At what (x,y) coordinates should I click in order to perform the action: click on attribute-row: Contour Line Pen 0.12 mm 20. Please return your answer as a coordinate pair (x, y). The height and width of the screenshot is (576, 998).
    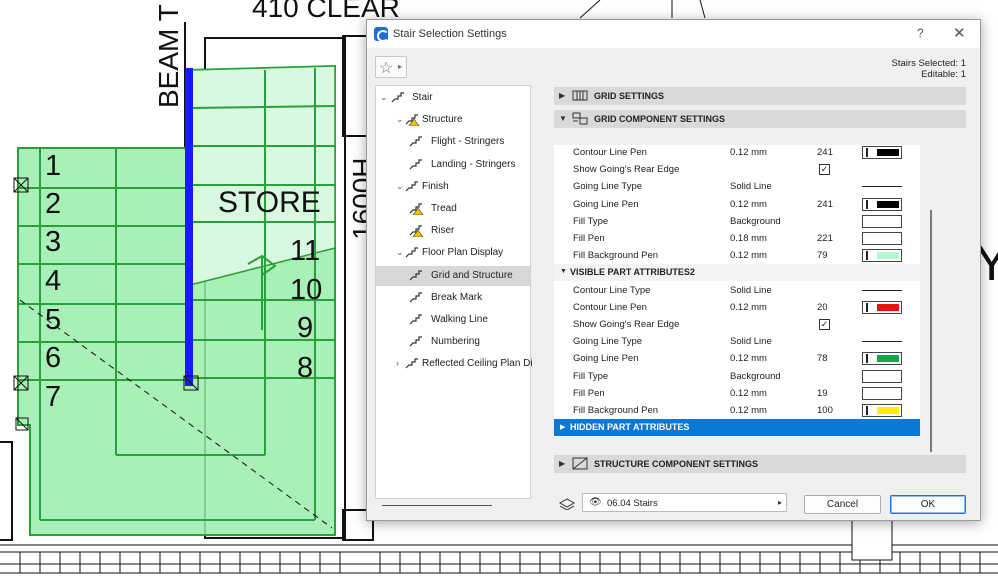
    Looking at the image, I should click on (737, 307).